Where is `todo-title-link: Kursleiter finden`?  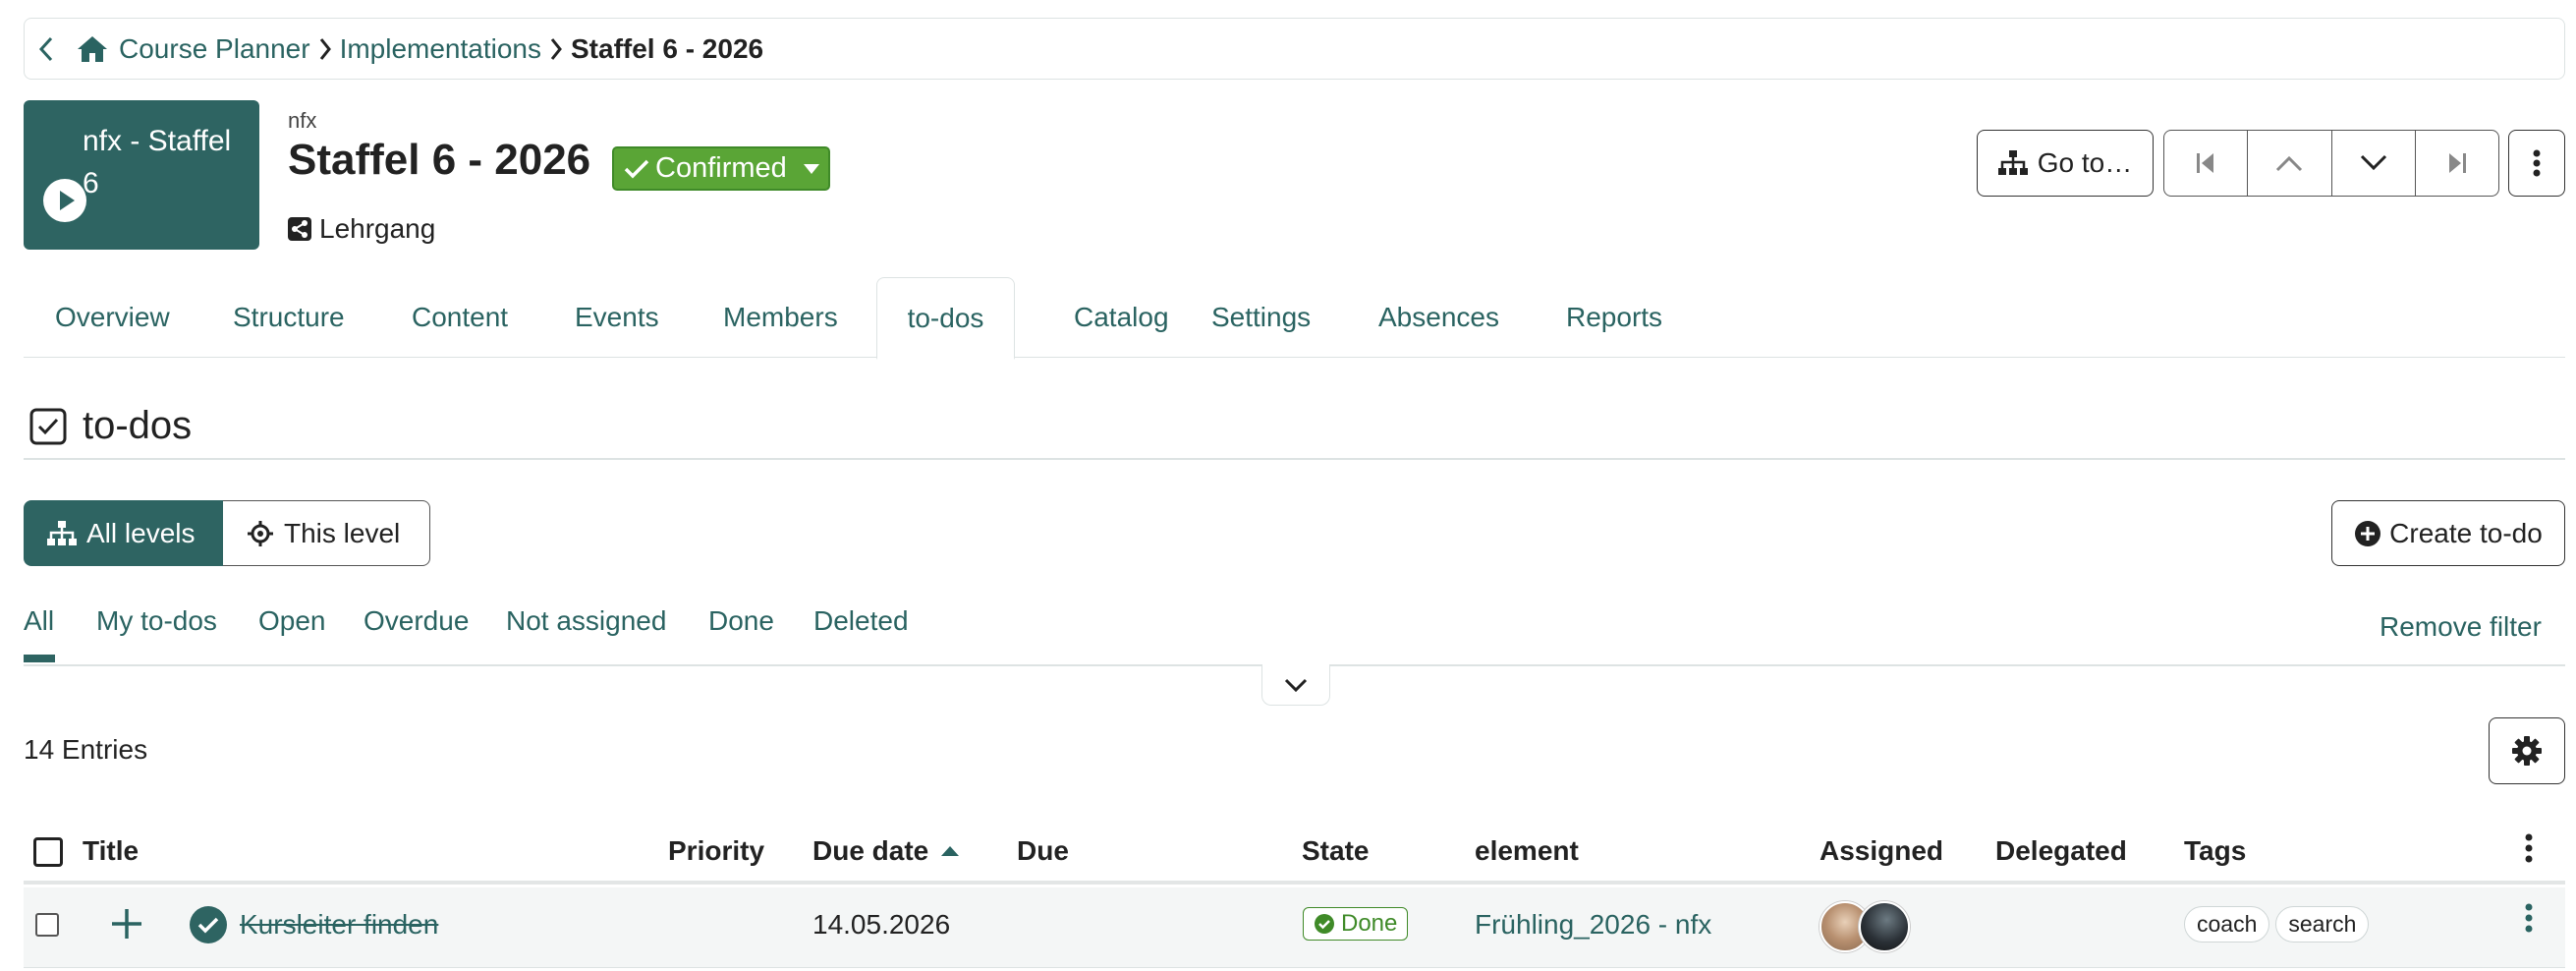 todo-title-link: Kursleiter finden is located at coordinates (339, 925).